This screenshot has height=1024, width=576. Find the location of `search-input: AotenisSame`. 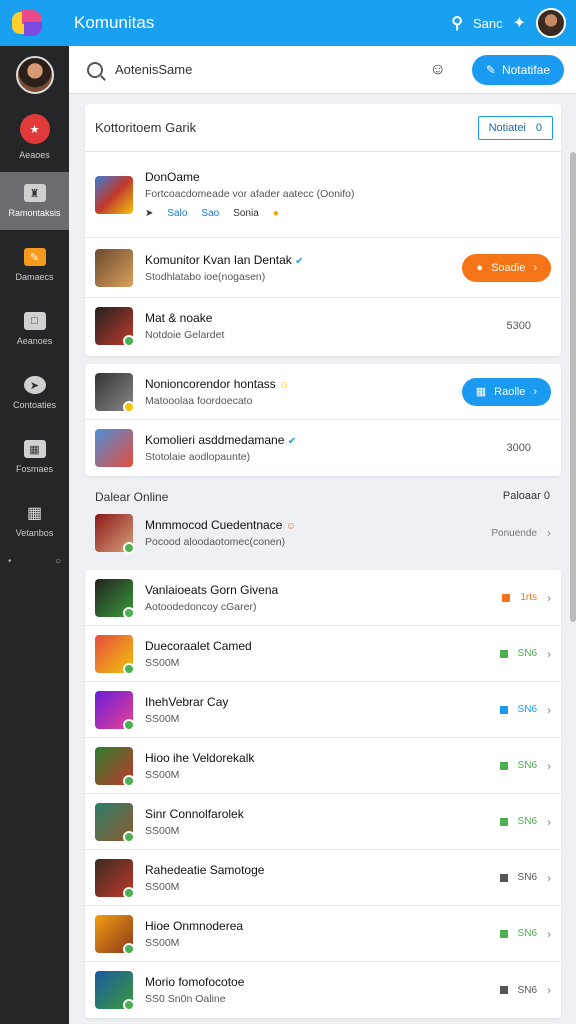

search-input: AotenisSame is located at coordinates (272, 69).